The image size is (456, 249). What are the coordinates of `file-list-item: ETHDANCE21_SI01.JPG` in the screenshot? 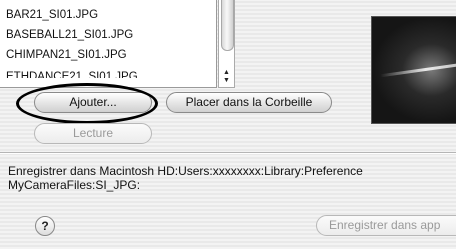 It's located at (72, 71).